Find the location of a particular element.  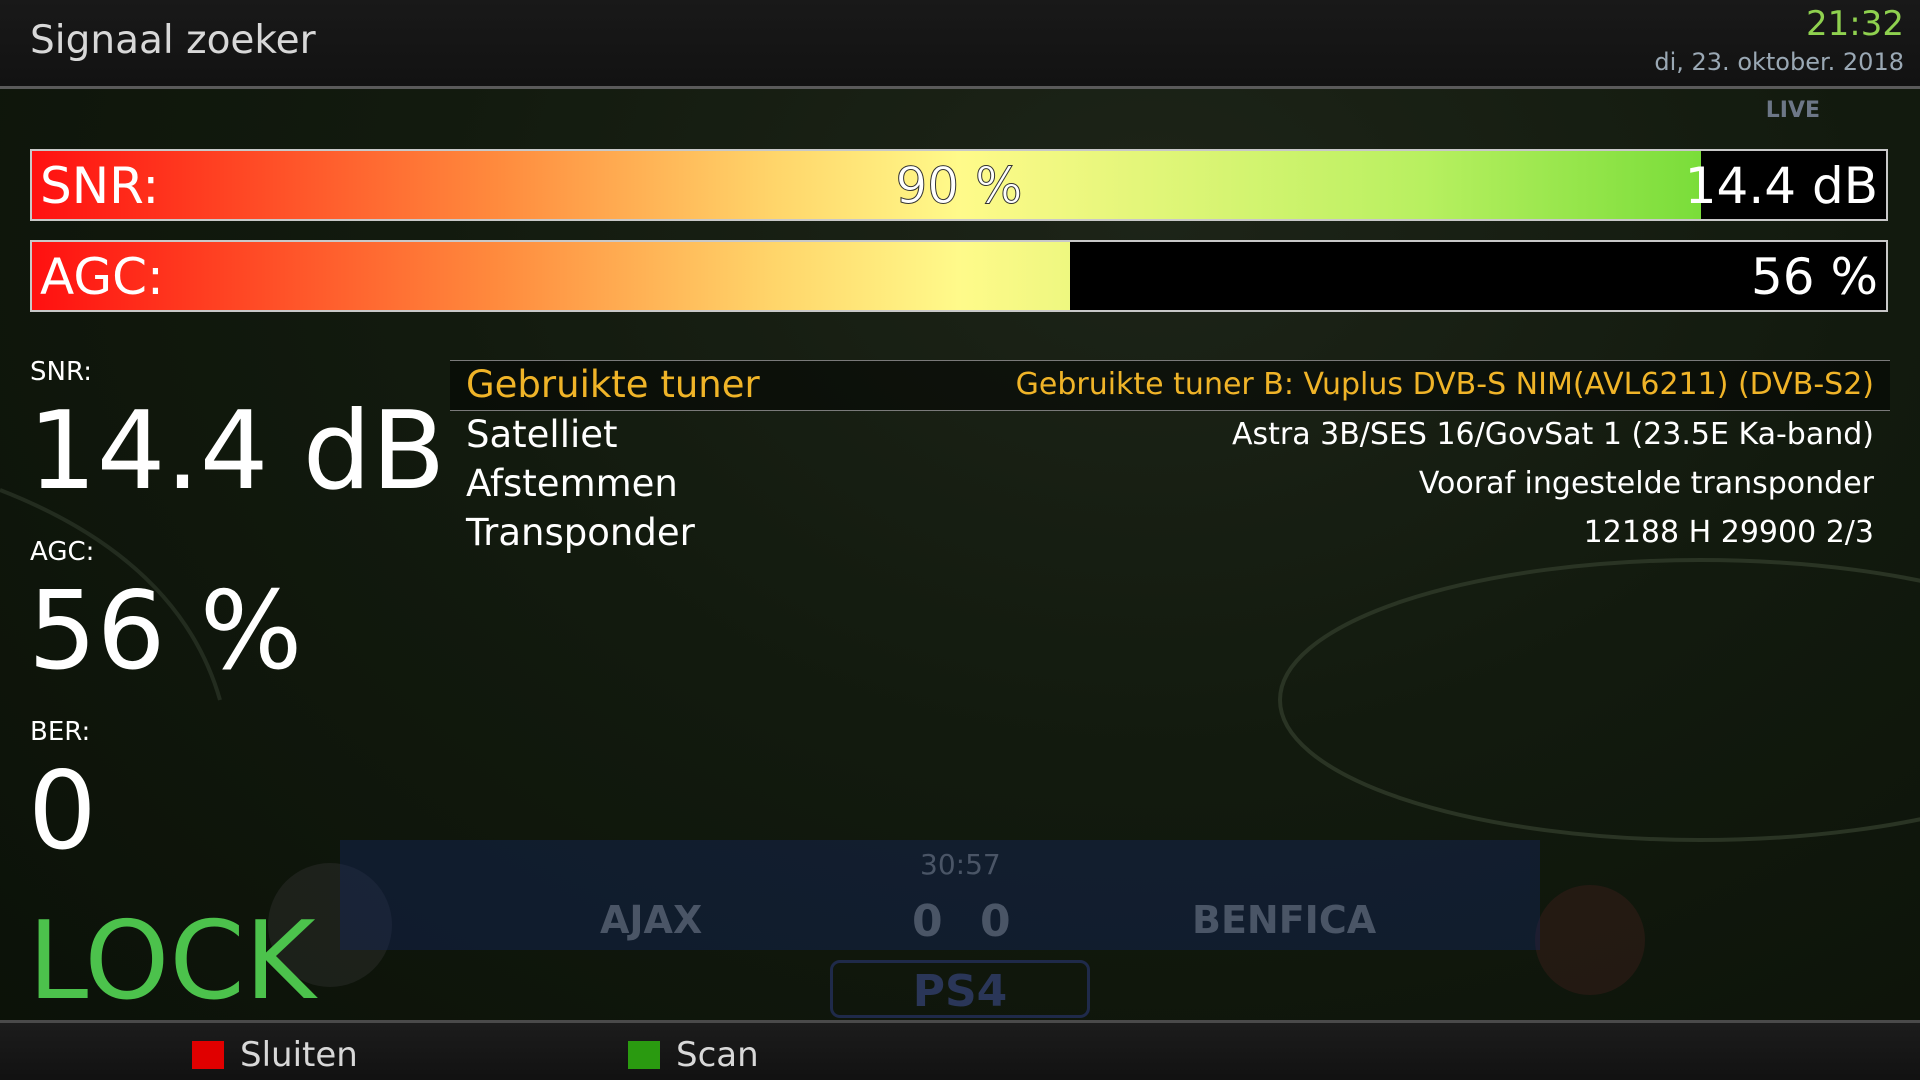

info-key: Satelliet is located at coordinates (542, 434).